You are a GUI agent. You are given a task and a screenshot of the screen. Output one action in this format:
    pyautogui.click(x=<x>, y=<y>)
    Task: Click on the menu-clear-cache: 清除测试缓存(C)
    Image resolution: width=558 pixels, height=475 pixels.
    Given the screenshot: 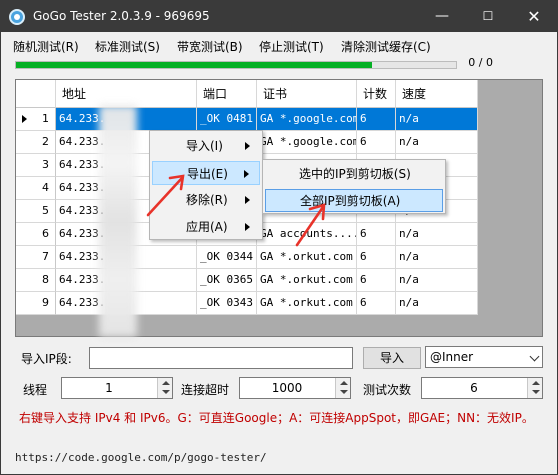 What is the action you would take?
    pyautogui.click(x=386, y=46)
    